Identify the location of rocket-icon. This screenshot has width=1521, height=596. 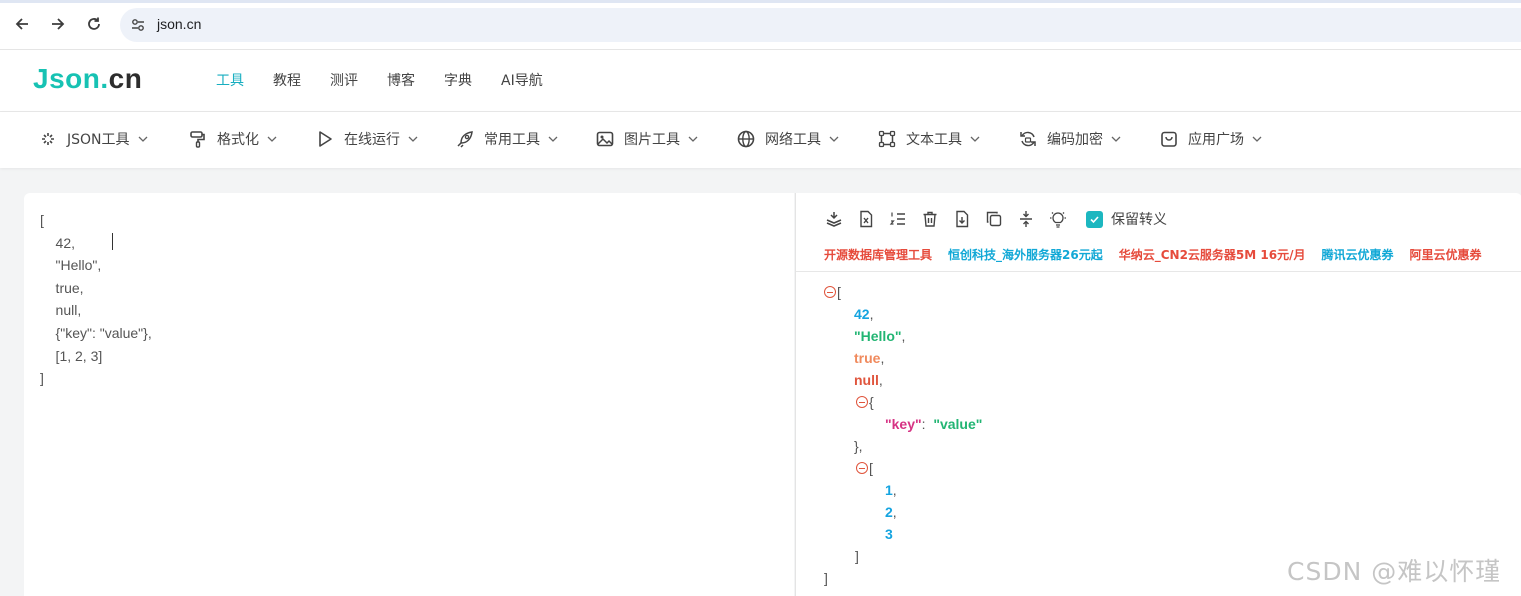
(465, 139).